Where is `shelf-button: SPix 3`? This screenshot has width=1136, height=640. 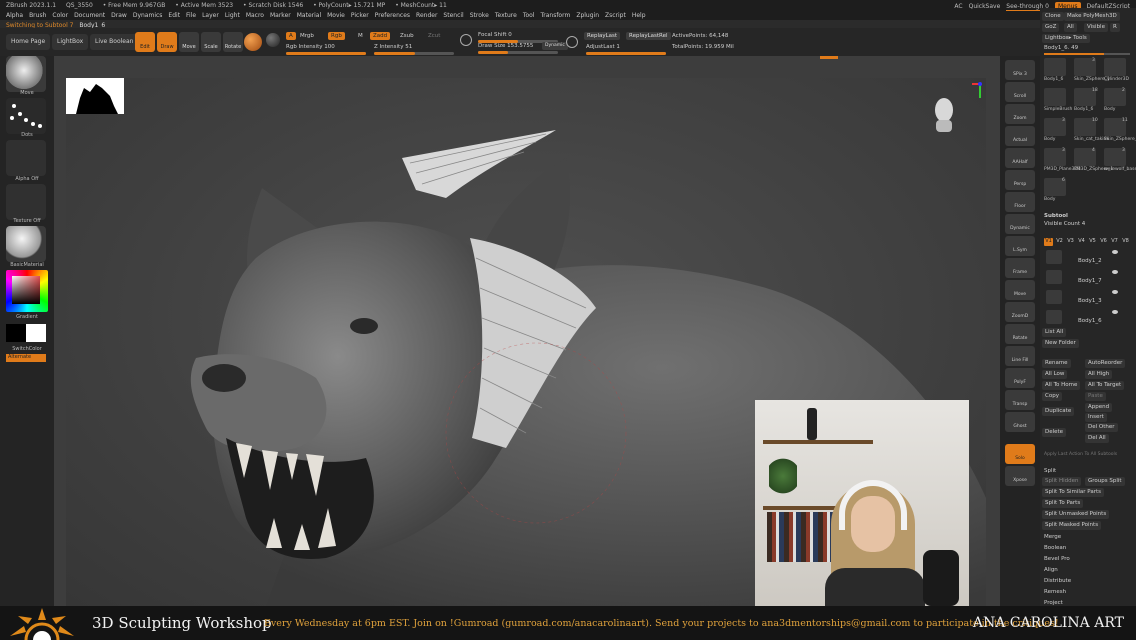
shelf-button: SPix 3 is located at coordinates (1020, 70).